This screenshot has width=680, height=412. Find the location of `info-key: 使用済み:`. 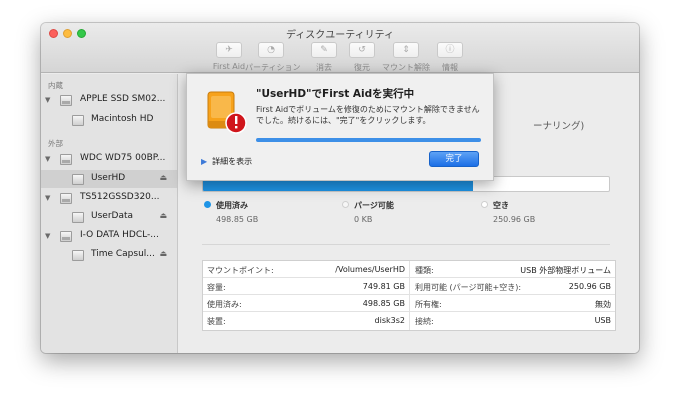

info-key: 使用済み: is located at coordinates (224, 304).